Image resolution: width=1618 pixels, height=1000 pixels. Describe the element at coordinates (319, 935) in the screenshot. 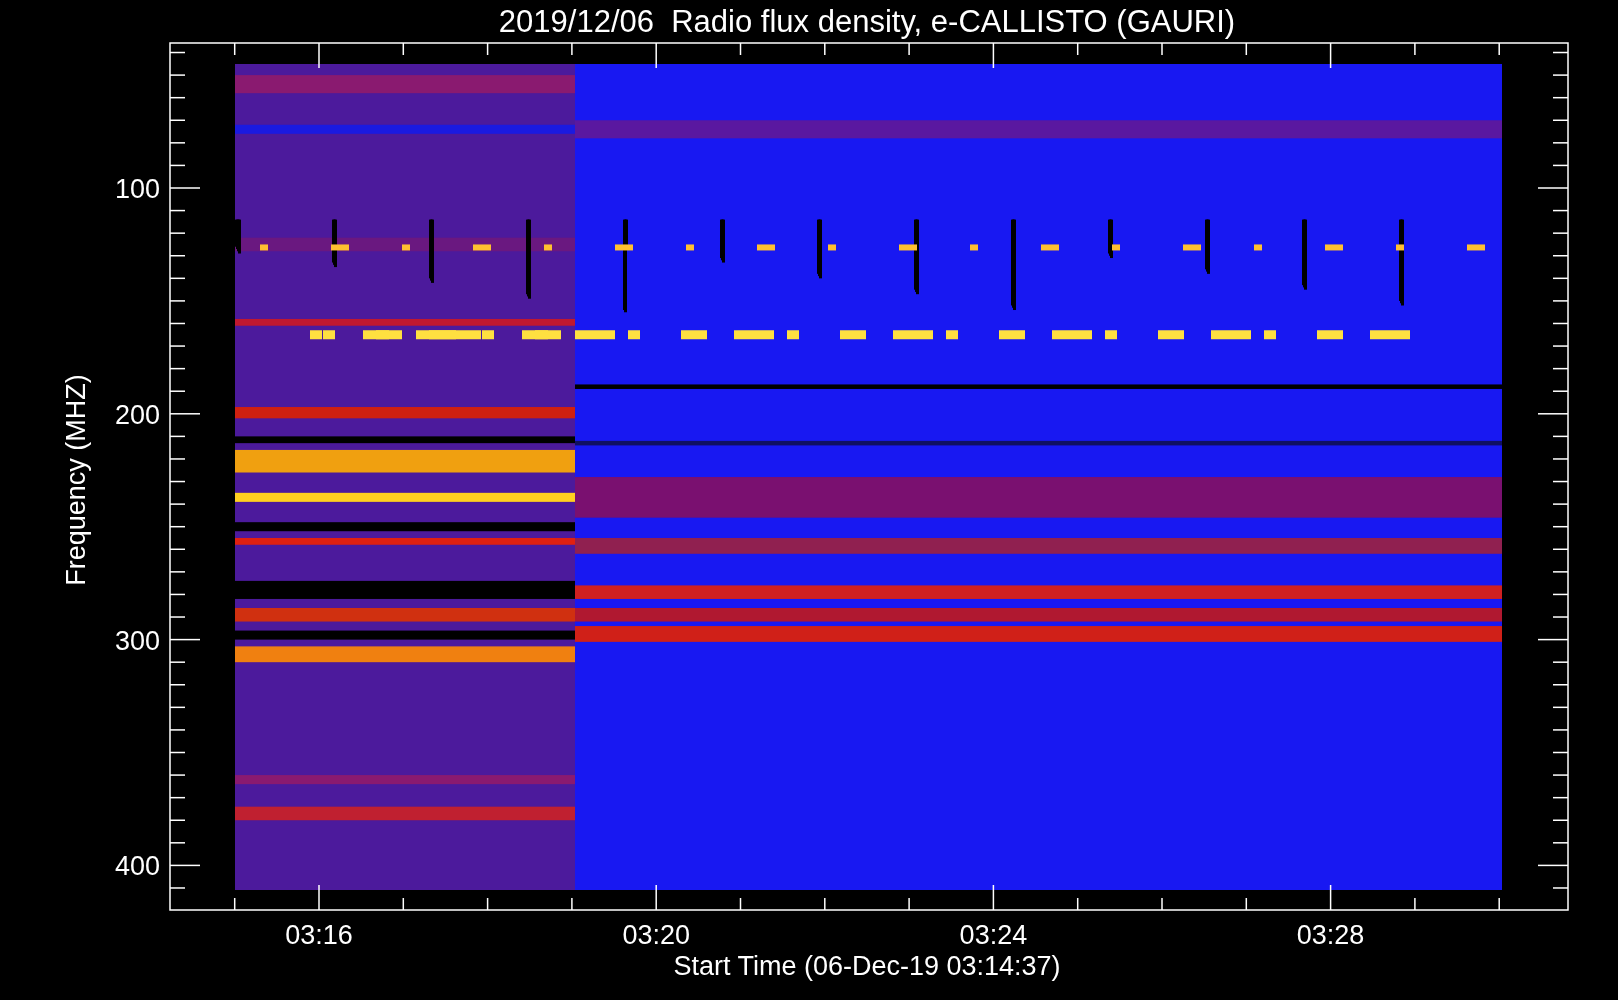

I see `x-tick-label: 03:16` at that location.